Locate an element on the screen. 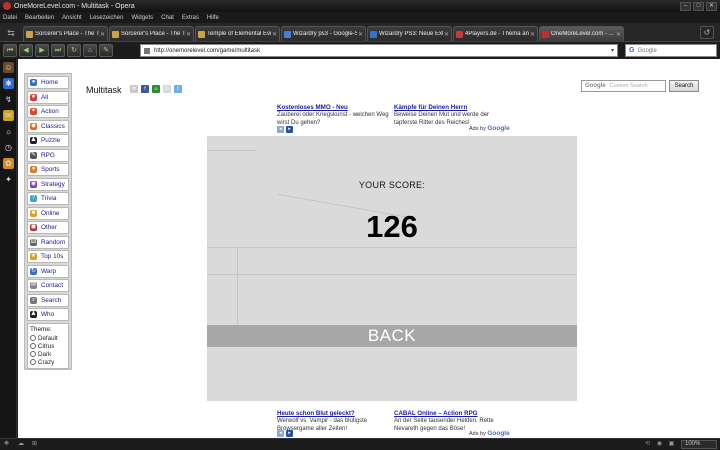 The width and height of the screenshot is (720, 450). sidebar-item-classics: ◆ Classics is located at coordinates (48, 126).